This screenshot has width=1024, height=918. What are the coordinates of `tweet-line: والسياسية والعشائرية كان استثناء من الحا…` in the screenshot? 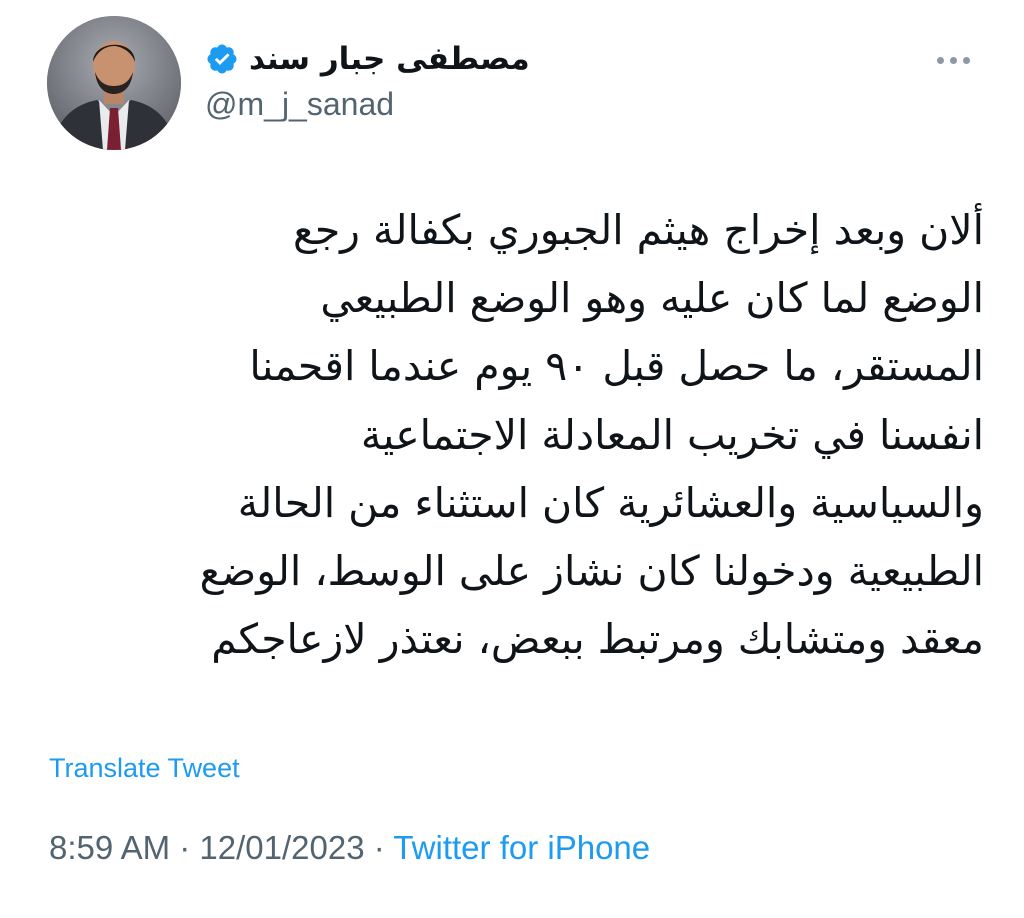 It's located at (610, 502).